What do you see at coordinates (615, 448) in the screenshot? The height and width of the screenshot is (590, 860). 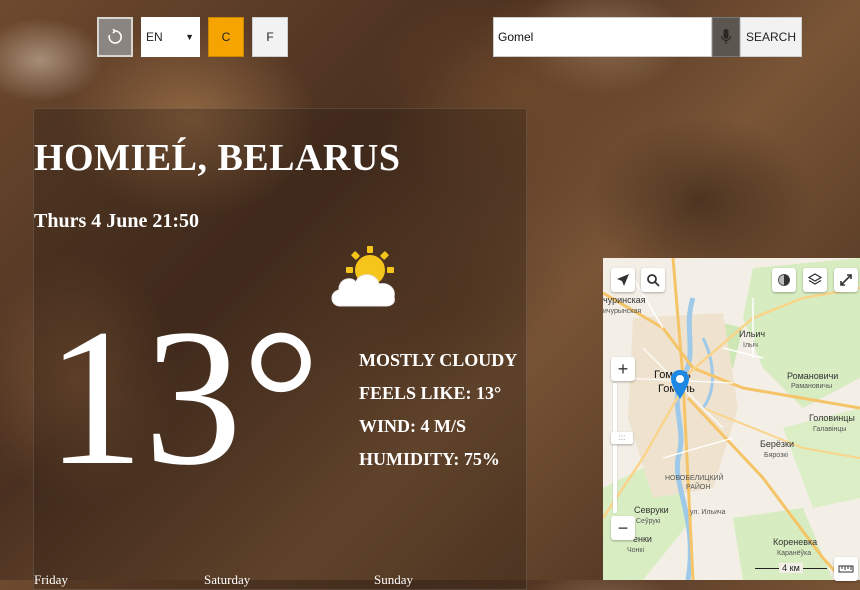 I see `zoom-slider-track` at bounding box center [615, 448].